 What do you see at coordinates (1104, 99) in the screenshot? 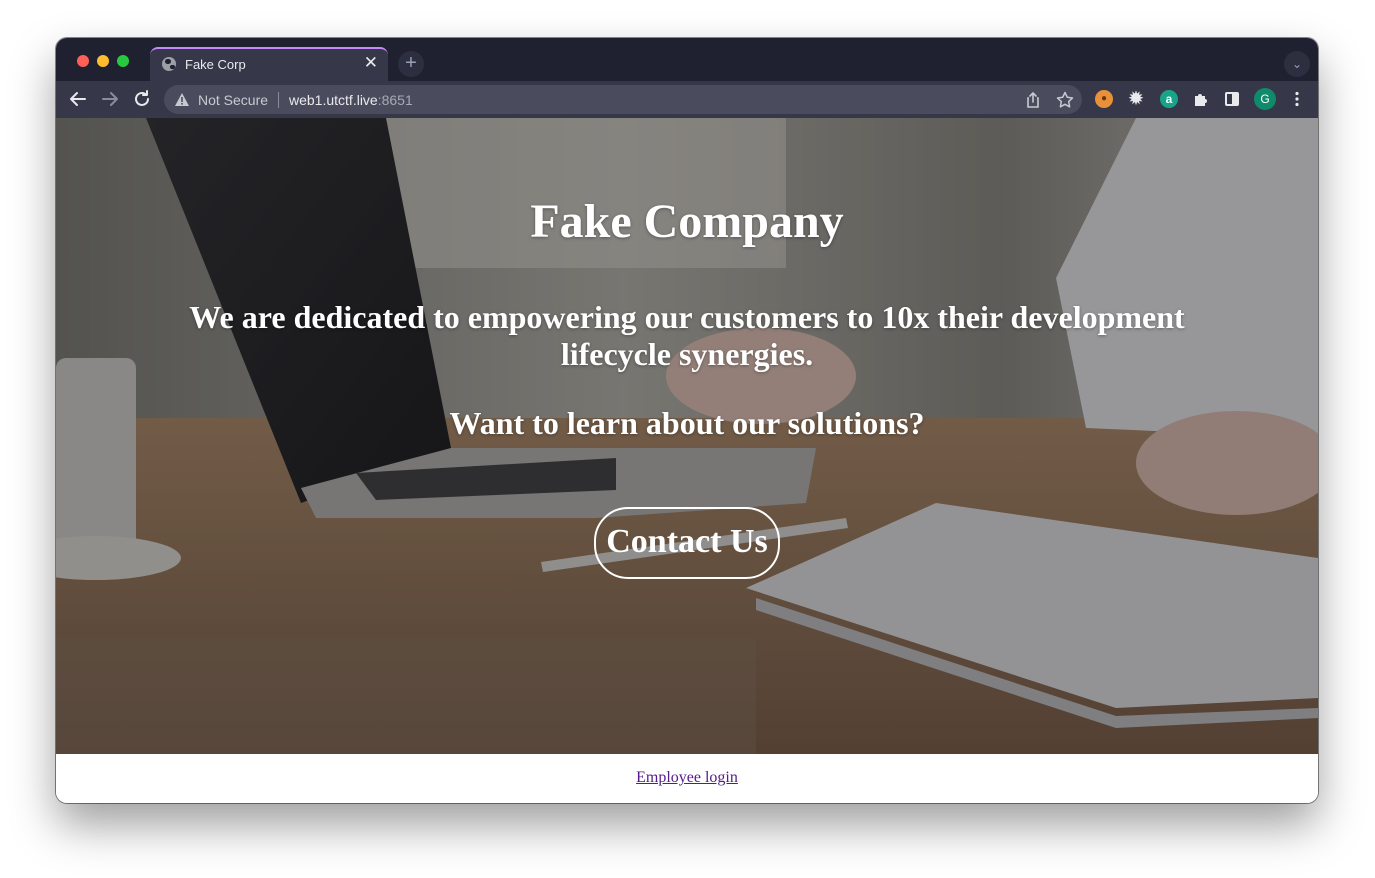
I see `cookie-extension-icon: ●` at bounding box center [1104, 99].